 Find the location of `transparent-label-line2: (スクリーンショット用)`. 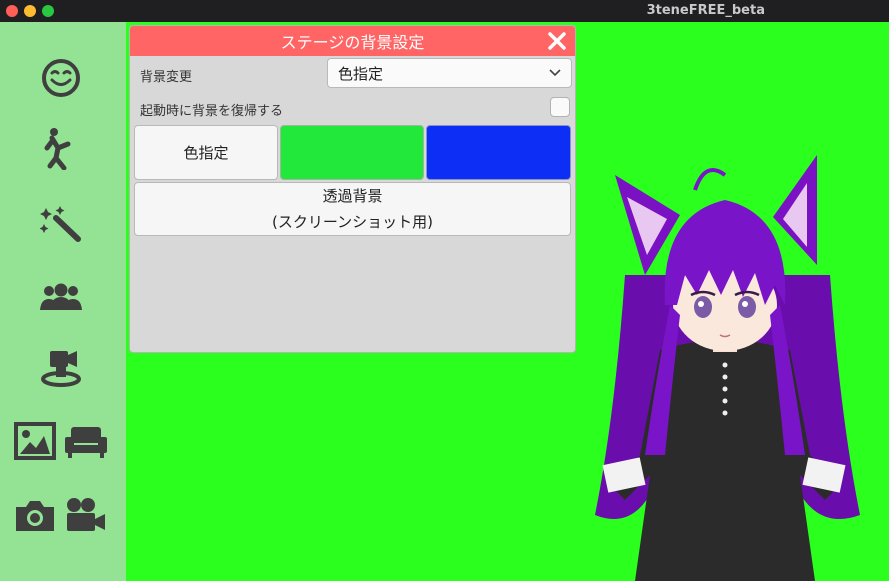

transparent-label-line2: (スクリーンショット用) is located at coordinates (352, 222).